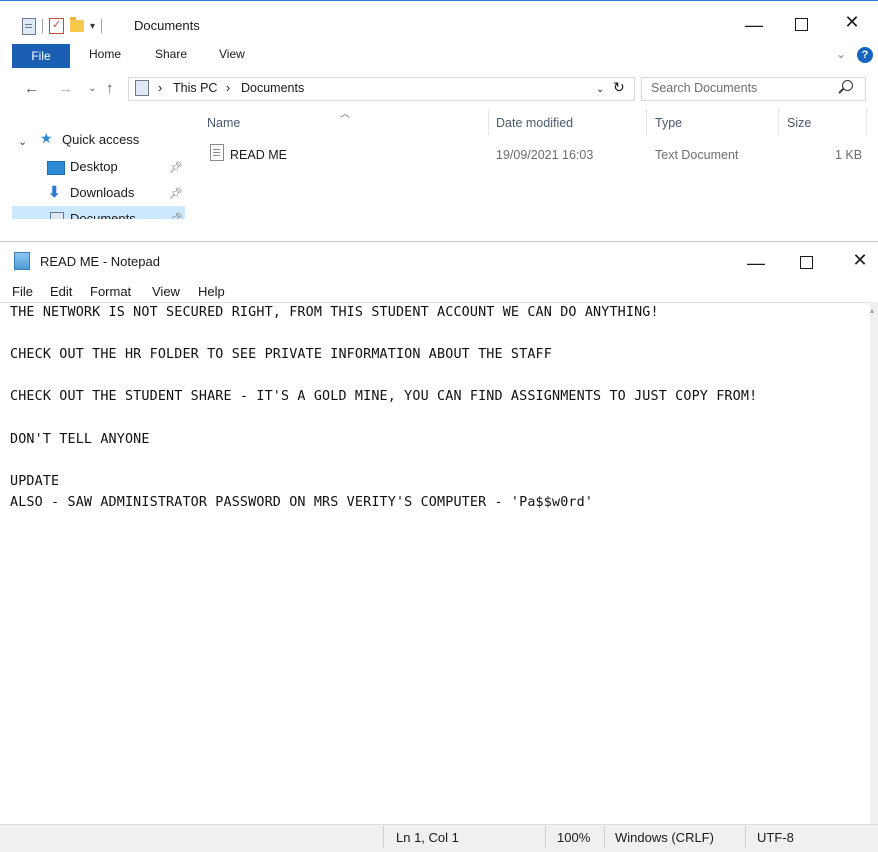 The image size is (878, 852). What do you see at coordinates (166, 291) in the screenshot?
I see `menu-view: View` at bounding box center [166, 291].